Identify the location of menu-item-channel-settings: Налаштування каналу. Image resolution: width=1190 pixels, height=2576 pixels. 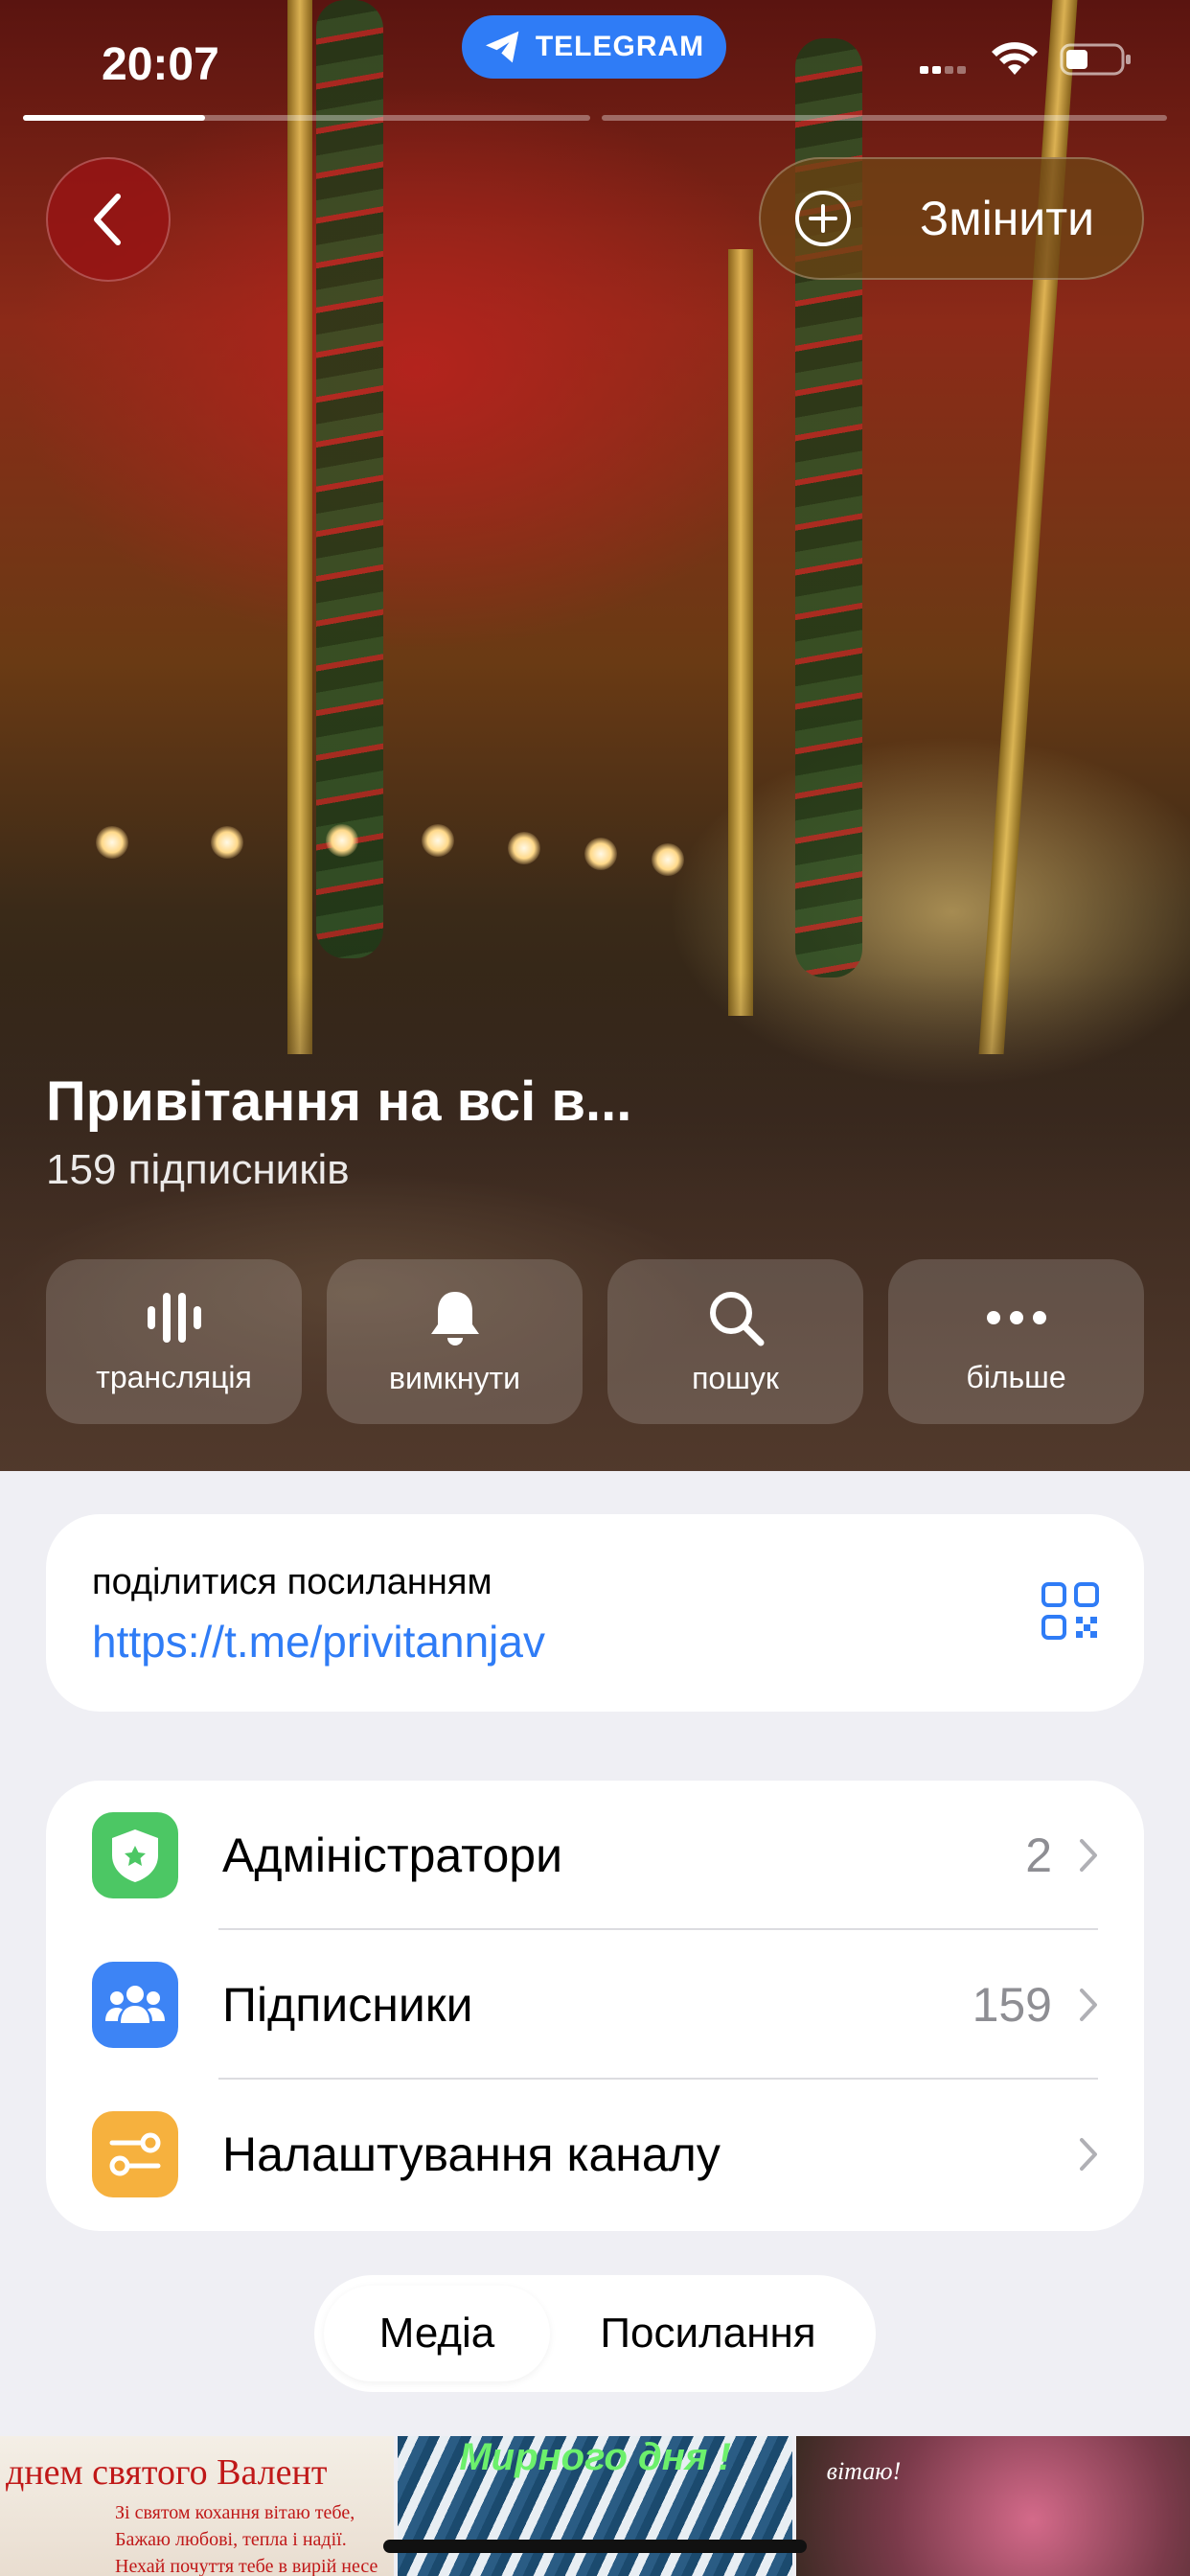
(595, 2154).